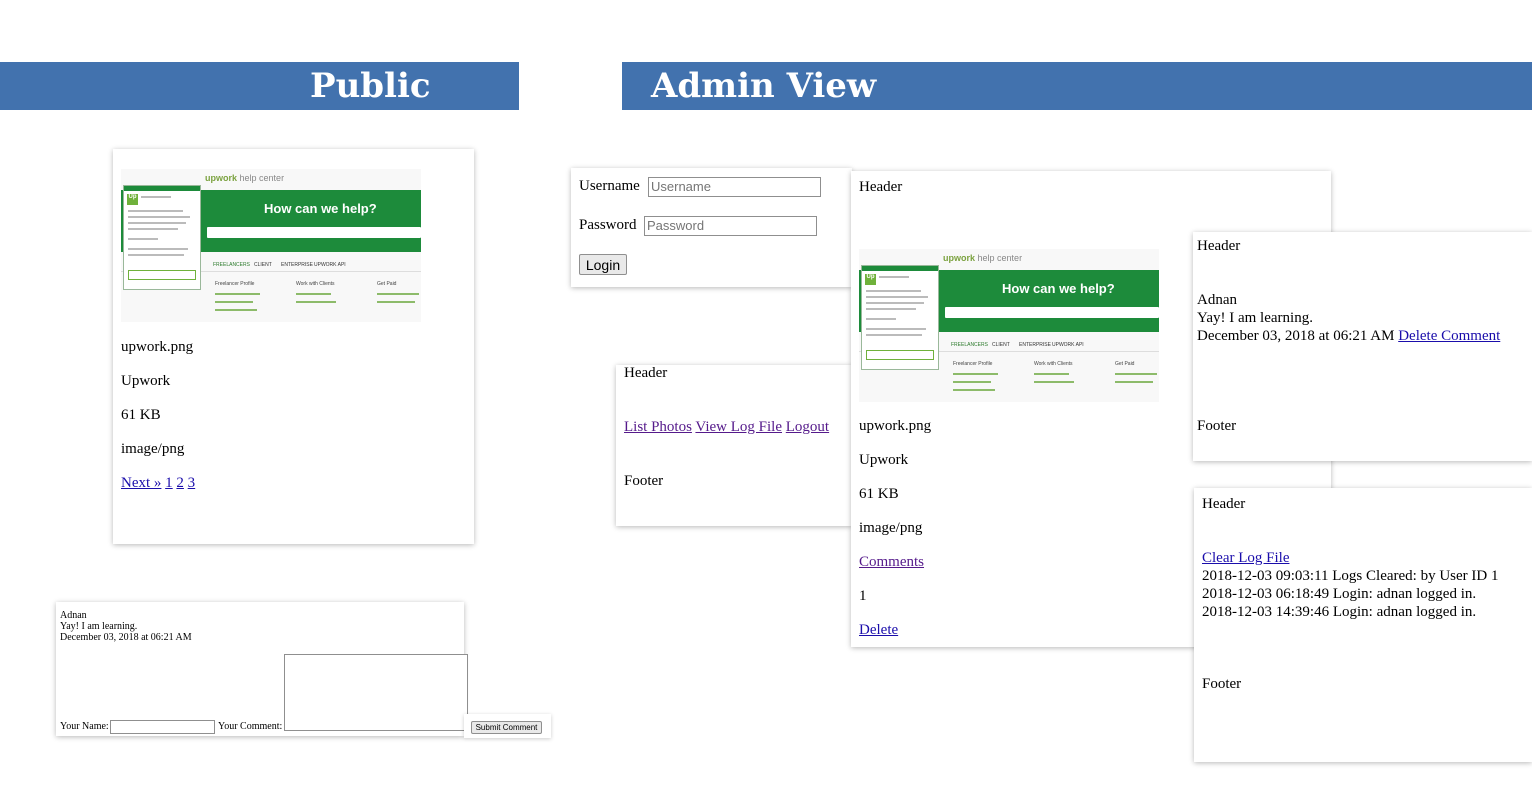  What do you see at coordinates (180, 483) in the screenshot?
I see `page-link-2: 2` at bounding box center [180, 483].